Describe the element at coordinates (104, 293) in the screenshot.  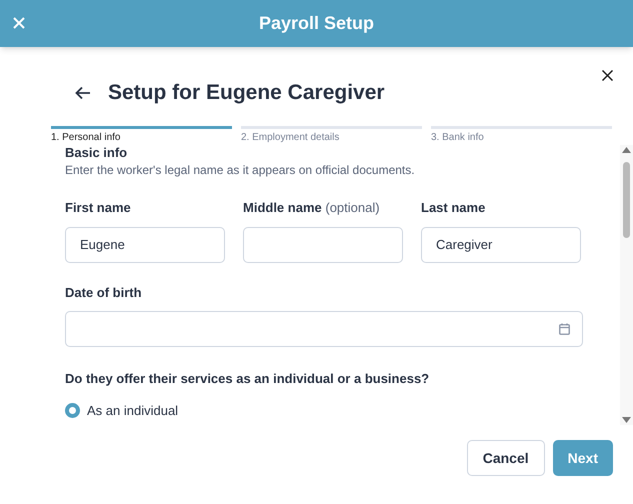
I see `field-label: Date of birth` at that location.